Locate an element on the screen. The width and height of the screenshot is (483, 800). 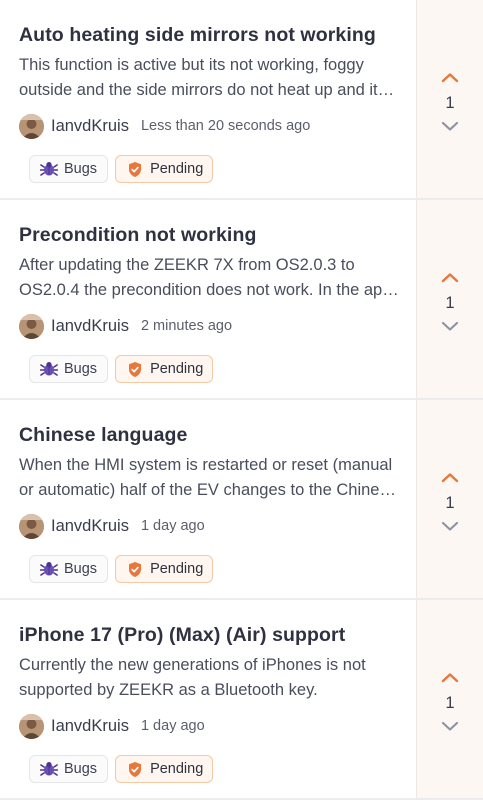
post-title: iPhone 17 (Pro) (Max) (Air) support is located at coordinates (209, 635).